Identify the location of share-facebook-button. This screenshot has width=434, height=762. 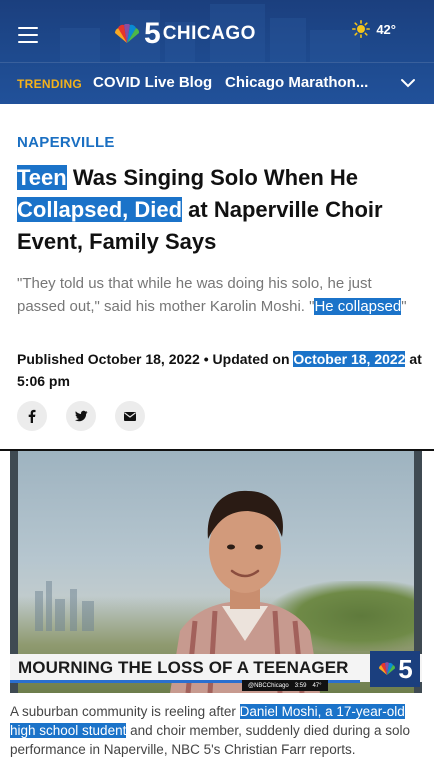
(32, 416).